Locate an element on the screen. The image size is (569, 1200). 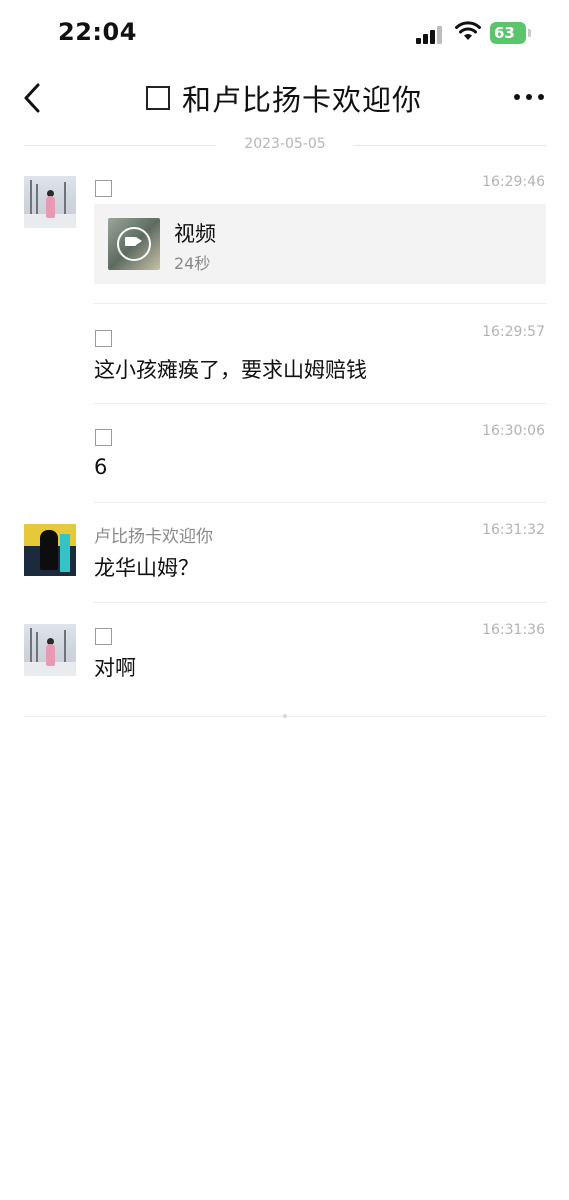
video-duration: 24秒 is located at coordinates (192, 263).